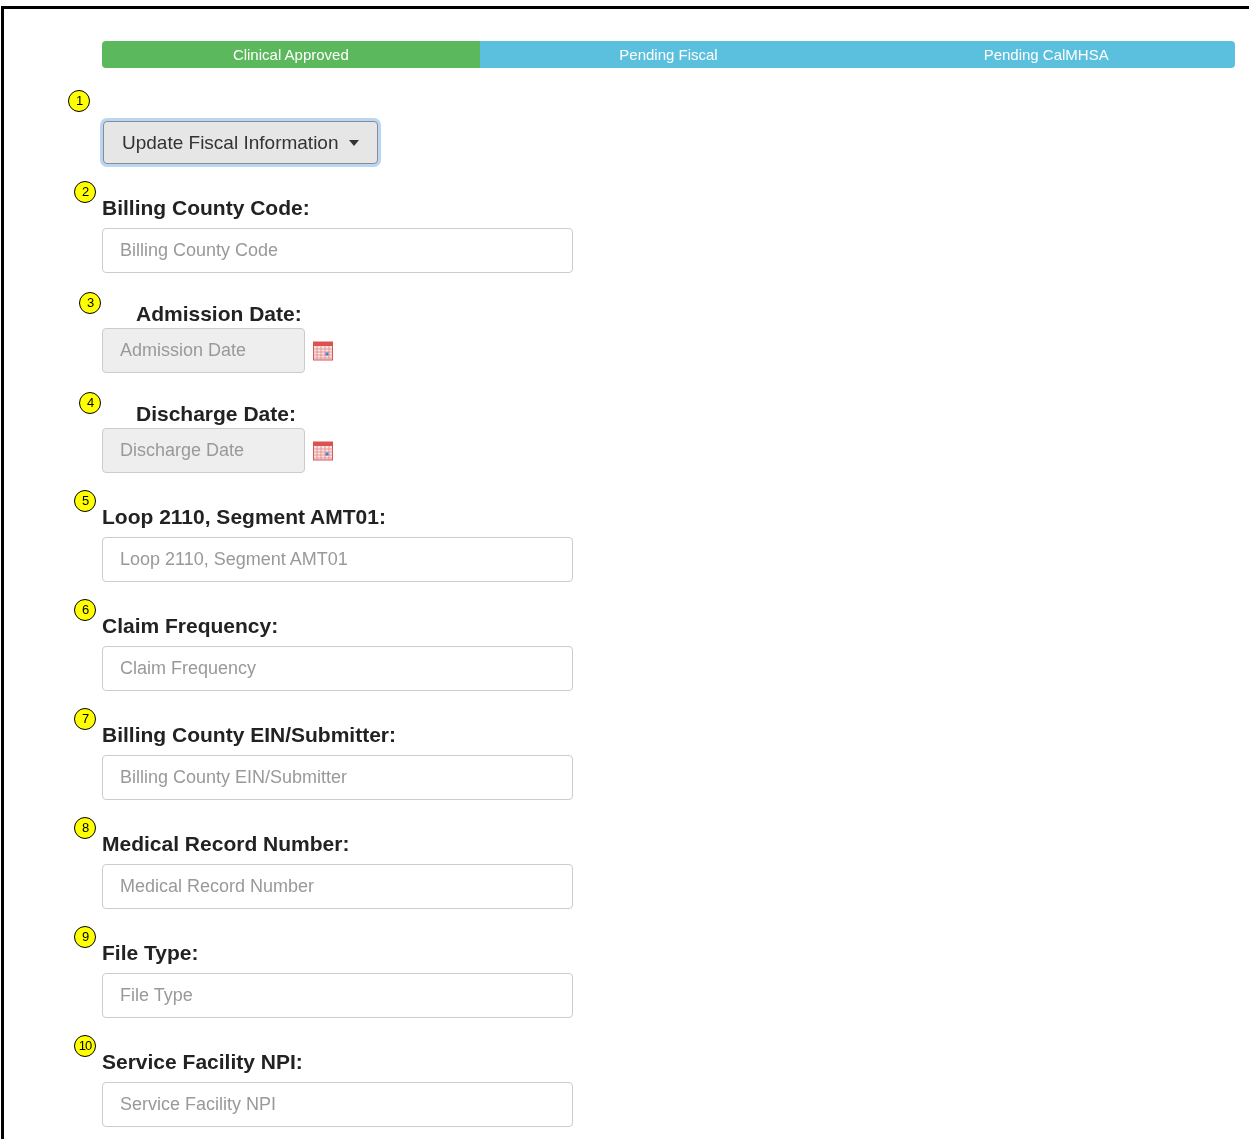  What do you see at coordinates (85, 937) in the screenshot?
I see `callout-number: 9` at bounding box center [85, 937].